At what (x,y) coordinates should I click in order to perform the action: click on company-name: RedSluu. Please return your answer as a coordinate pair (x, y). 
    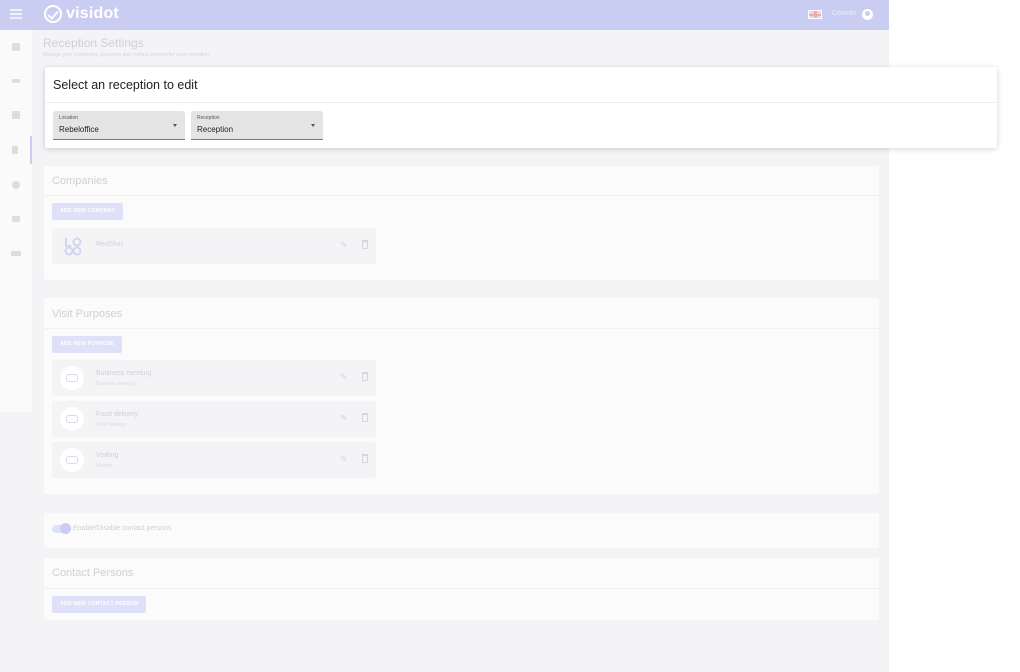
    Looking at the image, I should click on (109, 244).